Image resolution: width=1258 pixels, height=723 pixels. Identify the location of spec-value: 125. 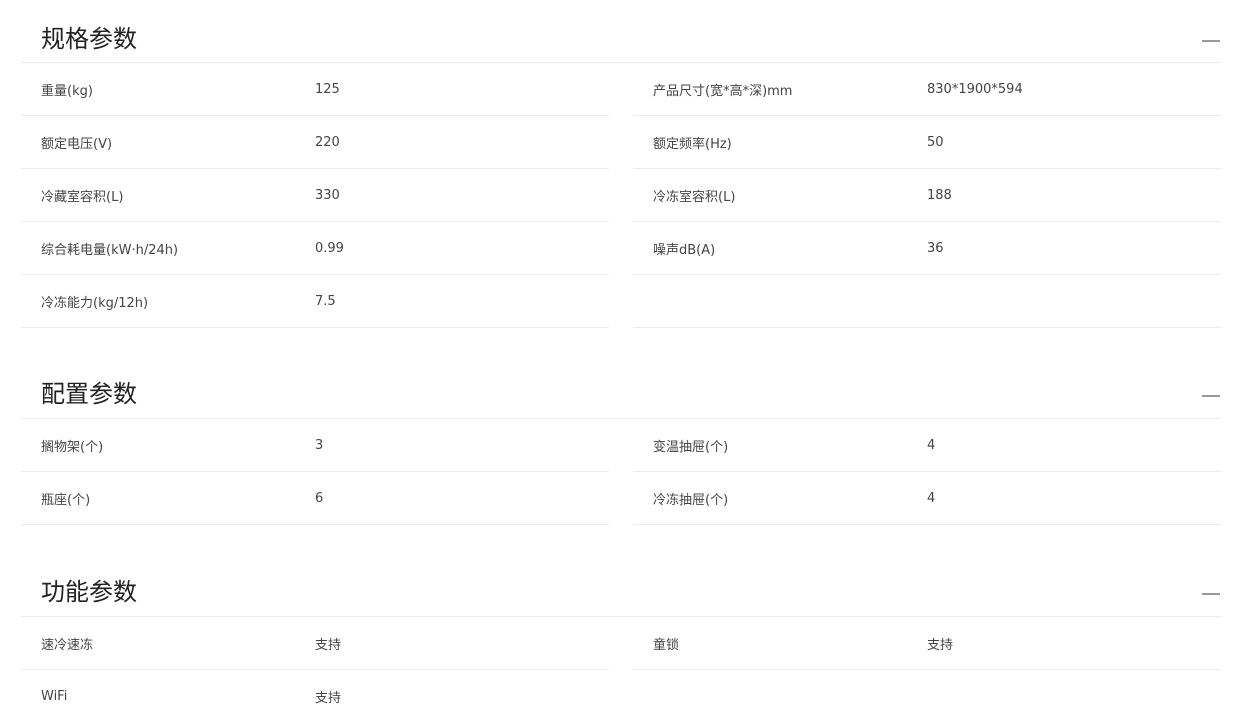
(327, 89).